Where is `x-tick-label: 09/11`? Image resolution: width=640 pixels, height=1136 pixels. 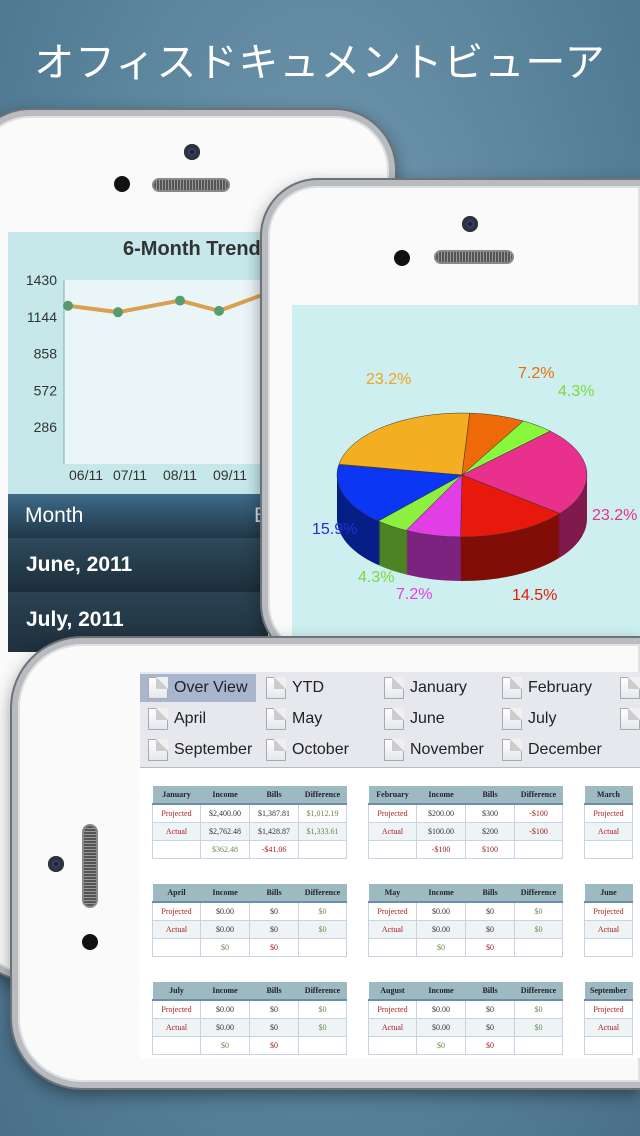 x-tick-label: 09/11 is located at coordinates (230, 475).